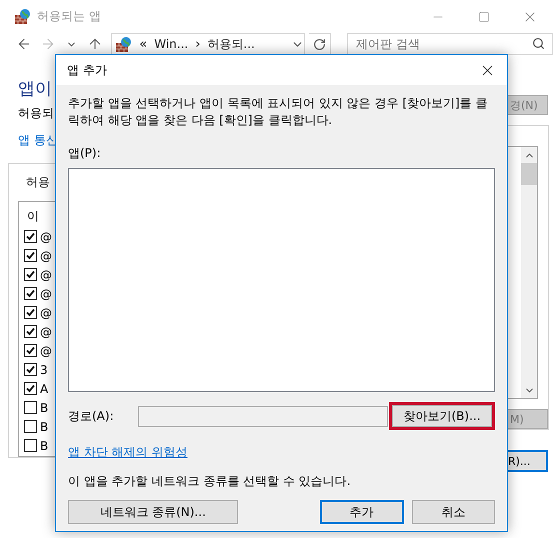 The width and height of the screenshot is (553, 538). What do you see at coordinates (450, 44) in the screenshot?
I see `search-field: 제어판 검색` at bounding box center [450, 44].